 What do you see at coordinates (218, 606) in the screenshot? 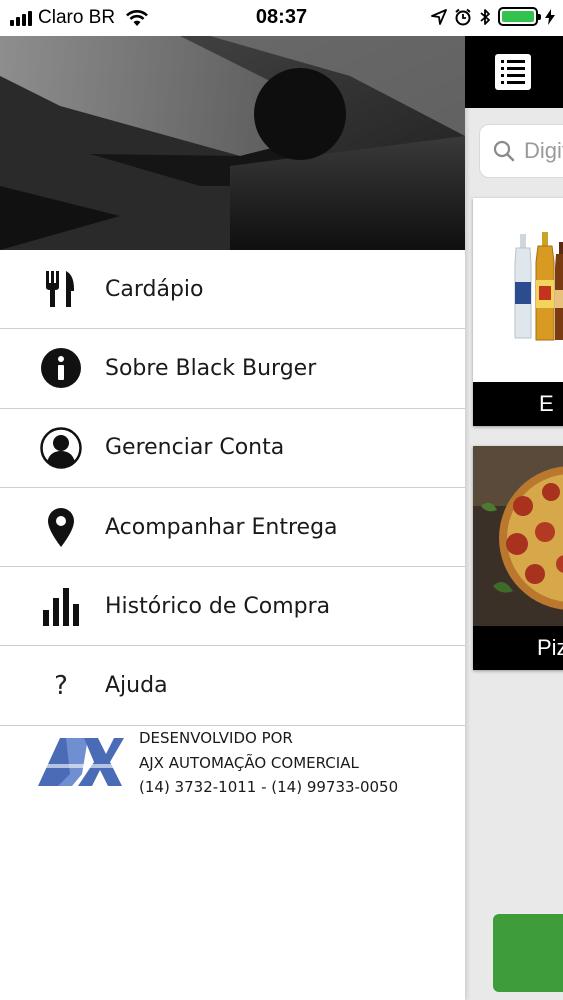
I see `menu-label-historico: Histórico de Compra` at bounding box center [218, 606].